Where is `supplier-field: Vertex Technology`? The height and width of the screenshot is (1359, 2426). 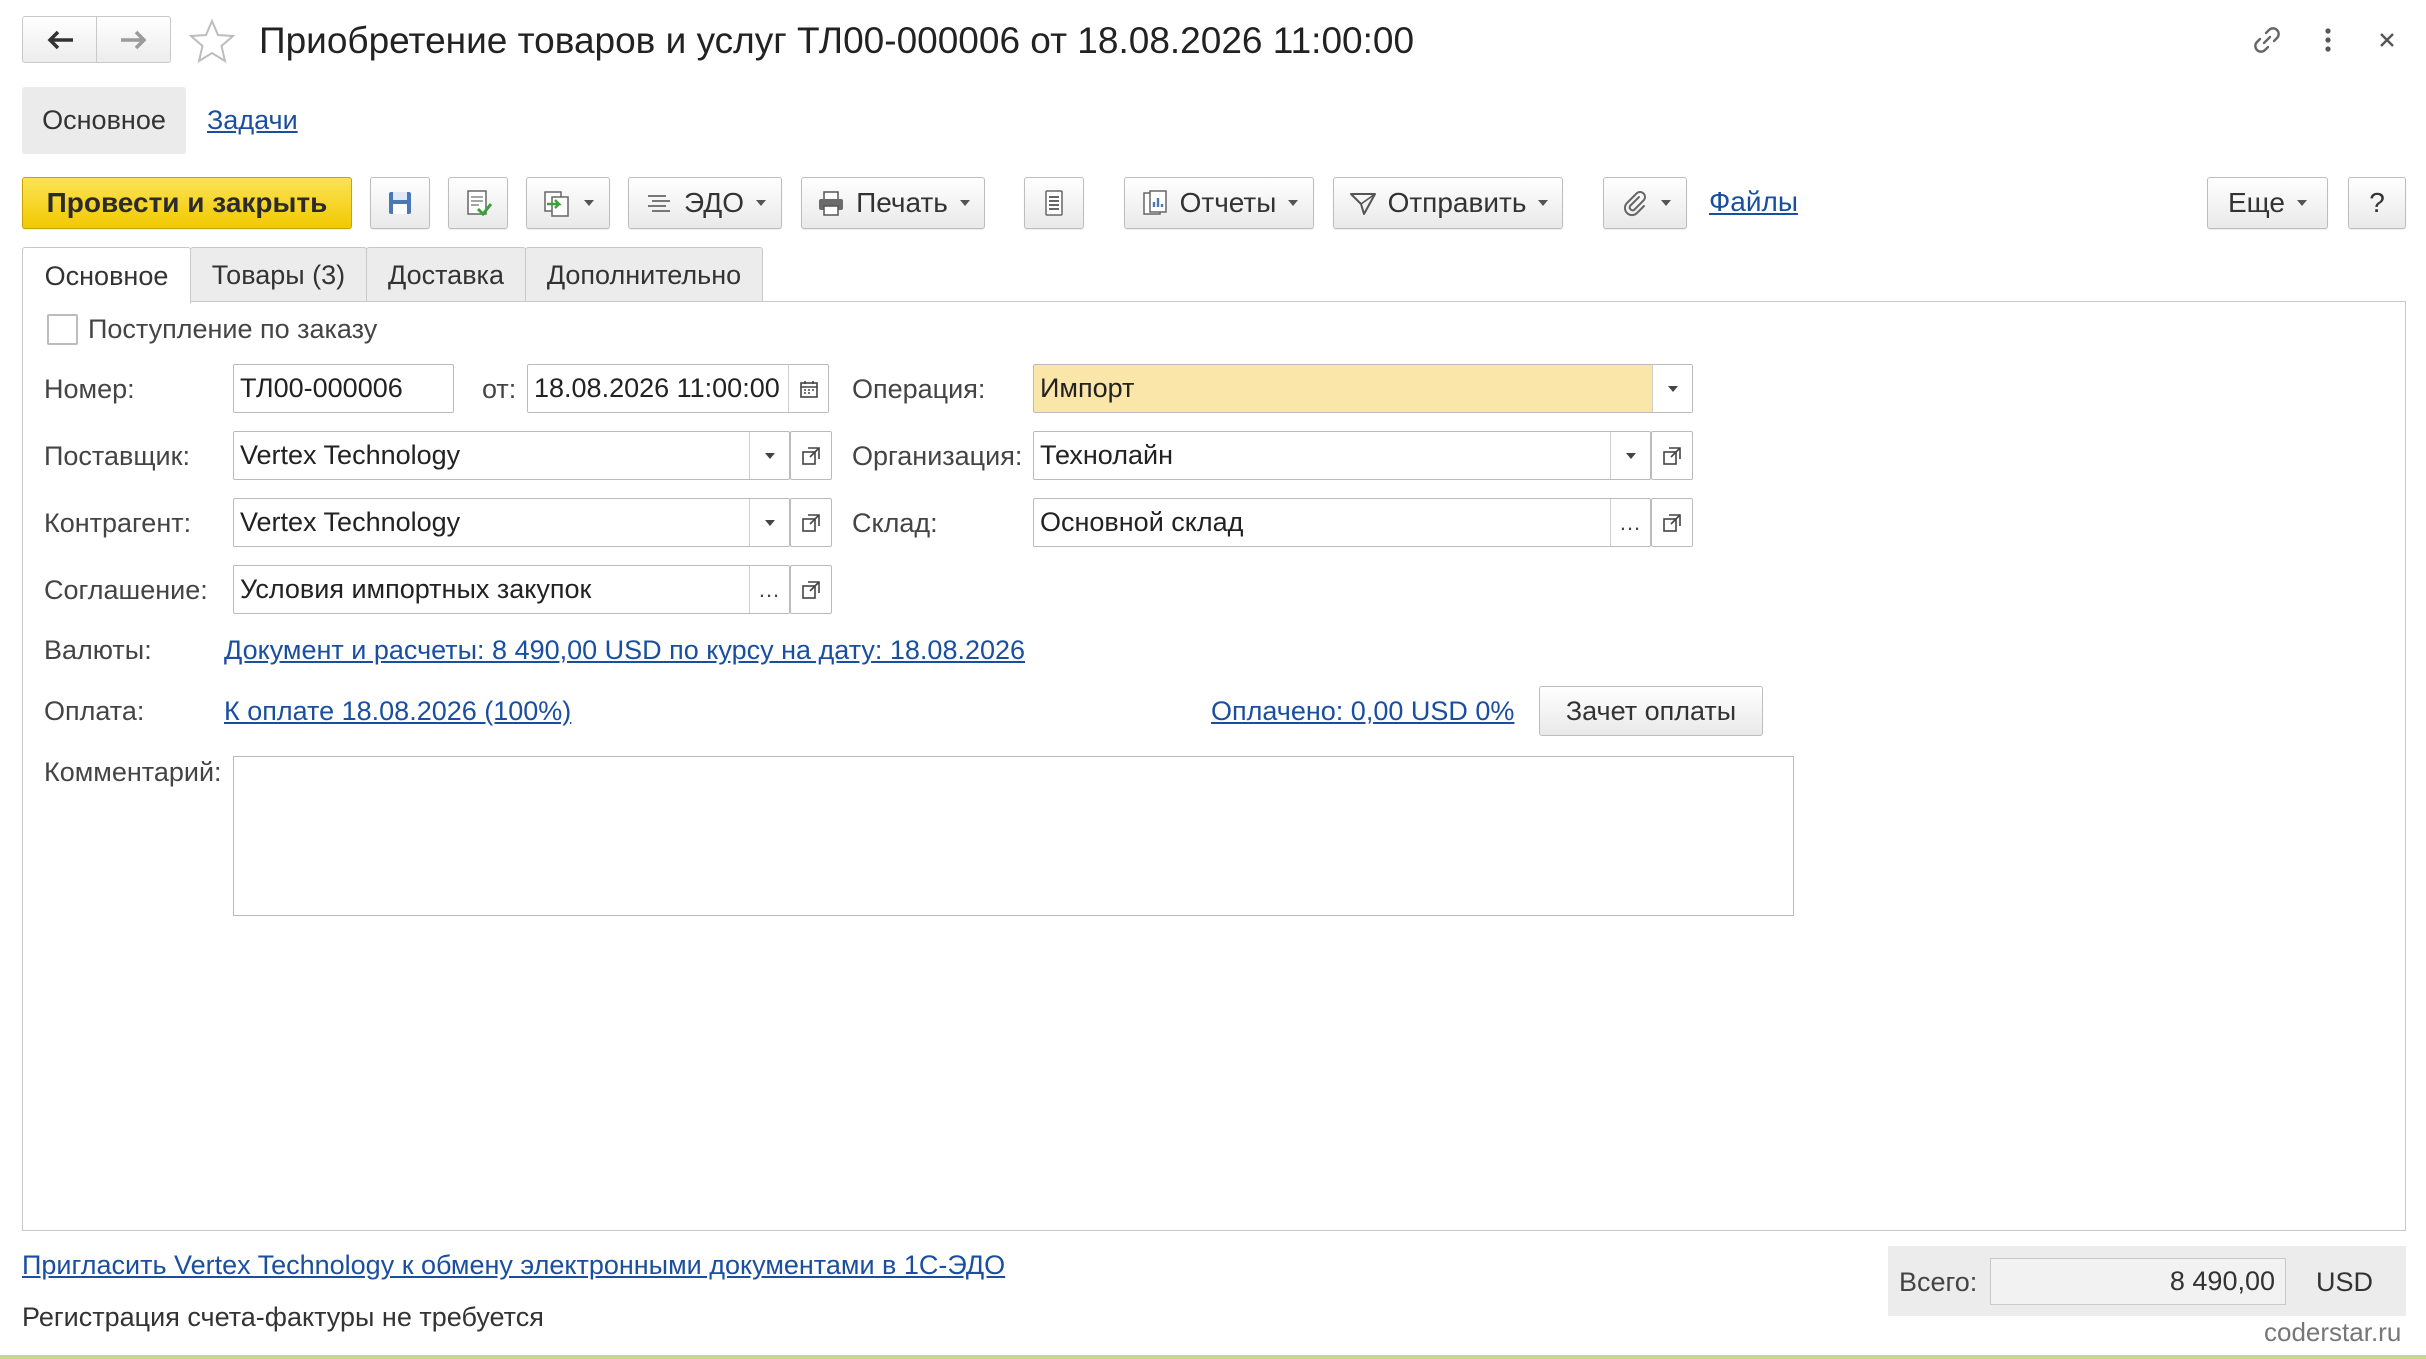 supplier-field: Vertex Technology is located at coordinates (511, 455).